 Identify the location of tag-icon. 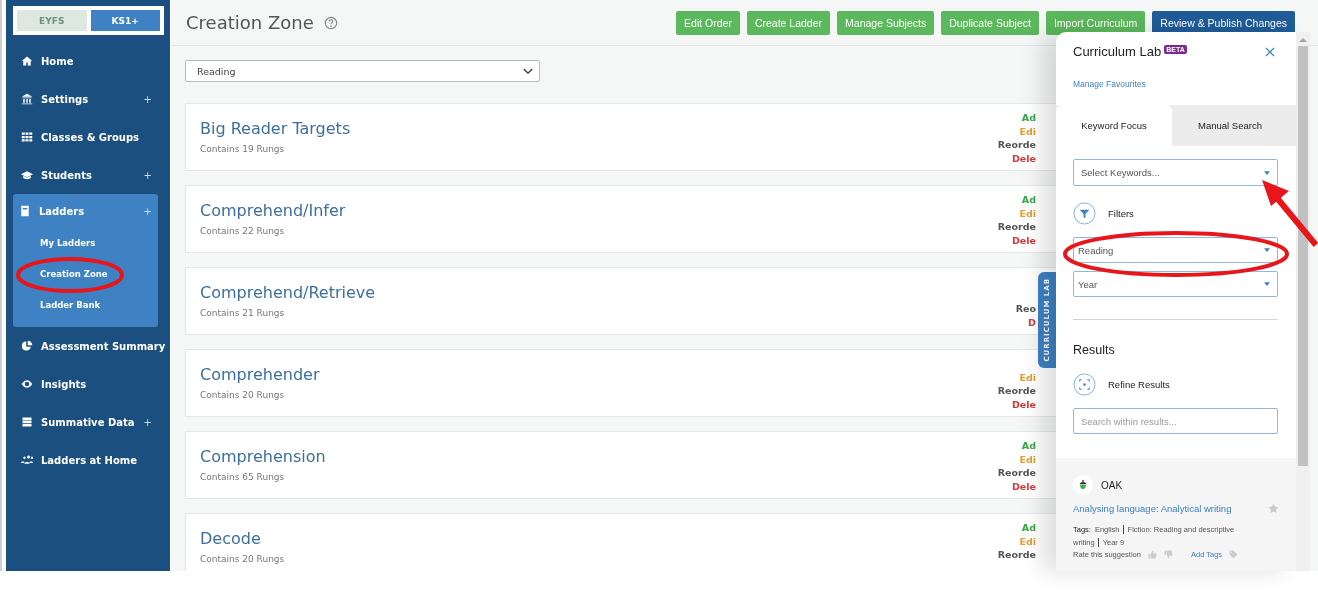
(1234, 554).